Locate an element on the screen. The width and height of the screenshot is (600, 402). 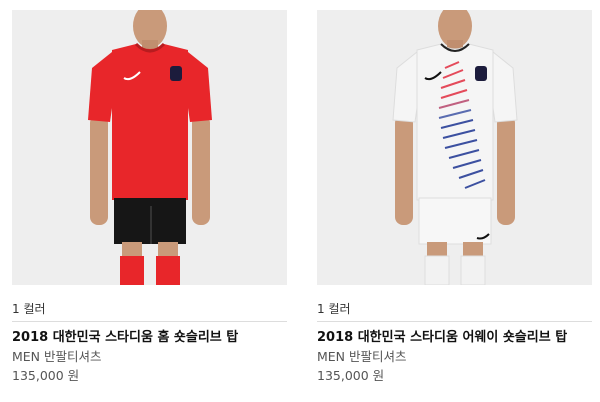
product-title: 2018 대한민국 스타디움 홈 숏슬리브 탑 is located at coordinates (149, 337).